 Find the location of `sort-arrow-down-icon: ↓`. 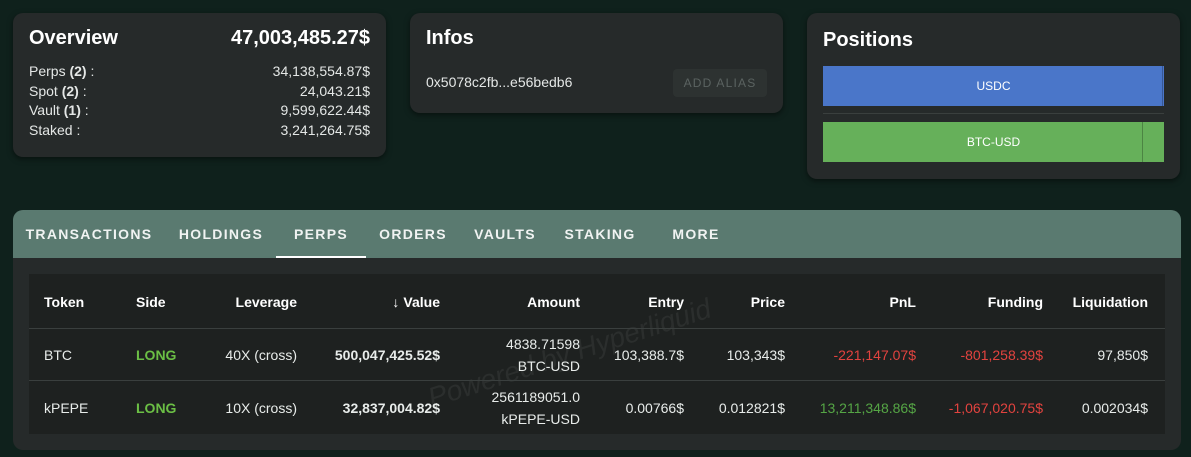

sort-arrow-down-icon: ↓ is located at coordinates (396, 302).